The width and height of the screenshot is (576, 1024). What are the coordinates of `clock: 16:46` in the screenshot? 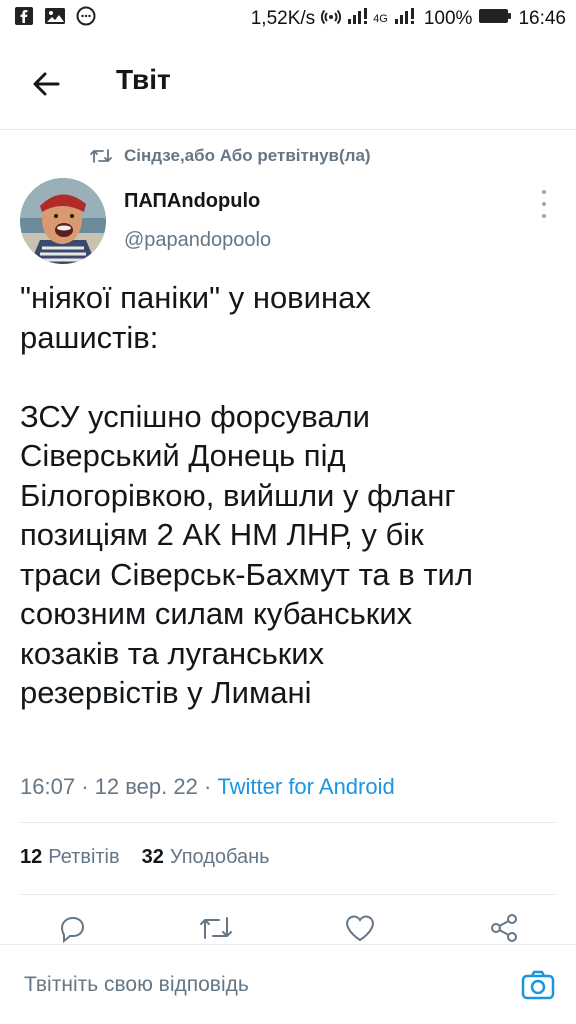 It's located at (542, 18).